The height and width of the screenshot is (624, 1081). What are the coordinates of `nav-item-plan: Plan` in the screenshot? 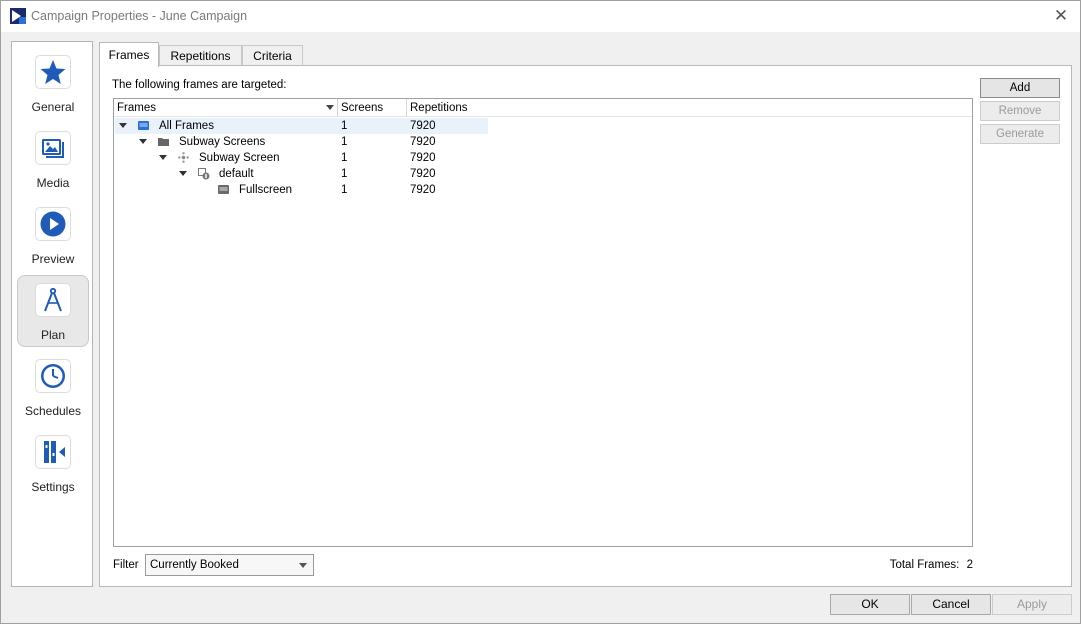 It's located at (53, 311).